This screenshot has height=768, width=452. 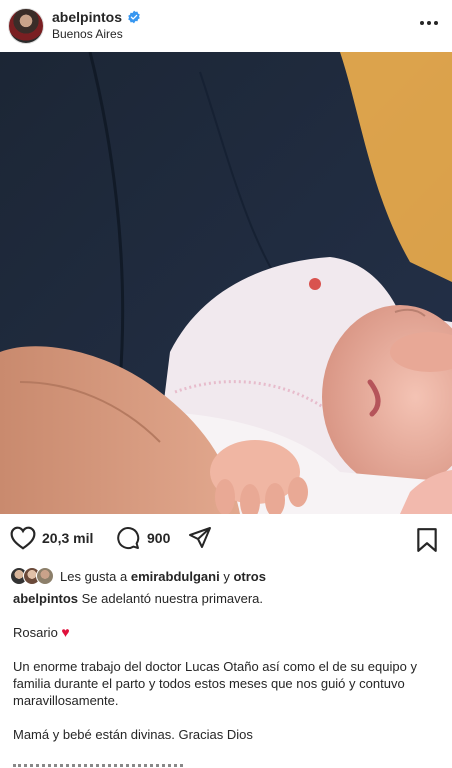 What do you see at coordinates (67, 538) in the screenshot?
I see `like-count: 20,3 mil` at bounding box center [67, 538].